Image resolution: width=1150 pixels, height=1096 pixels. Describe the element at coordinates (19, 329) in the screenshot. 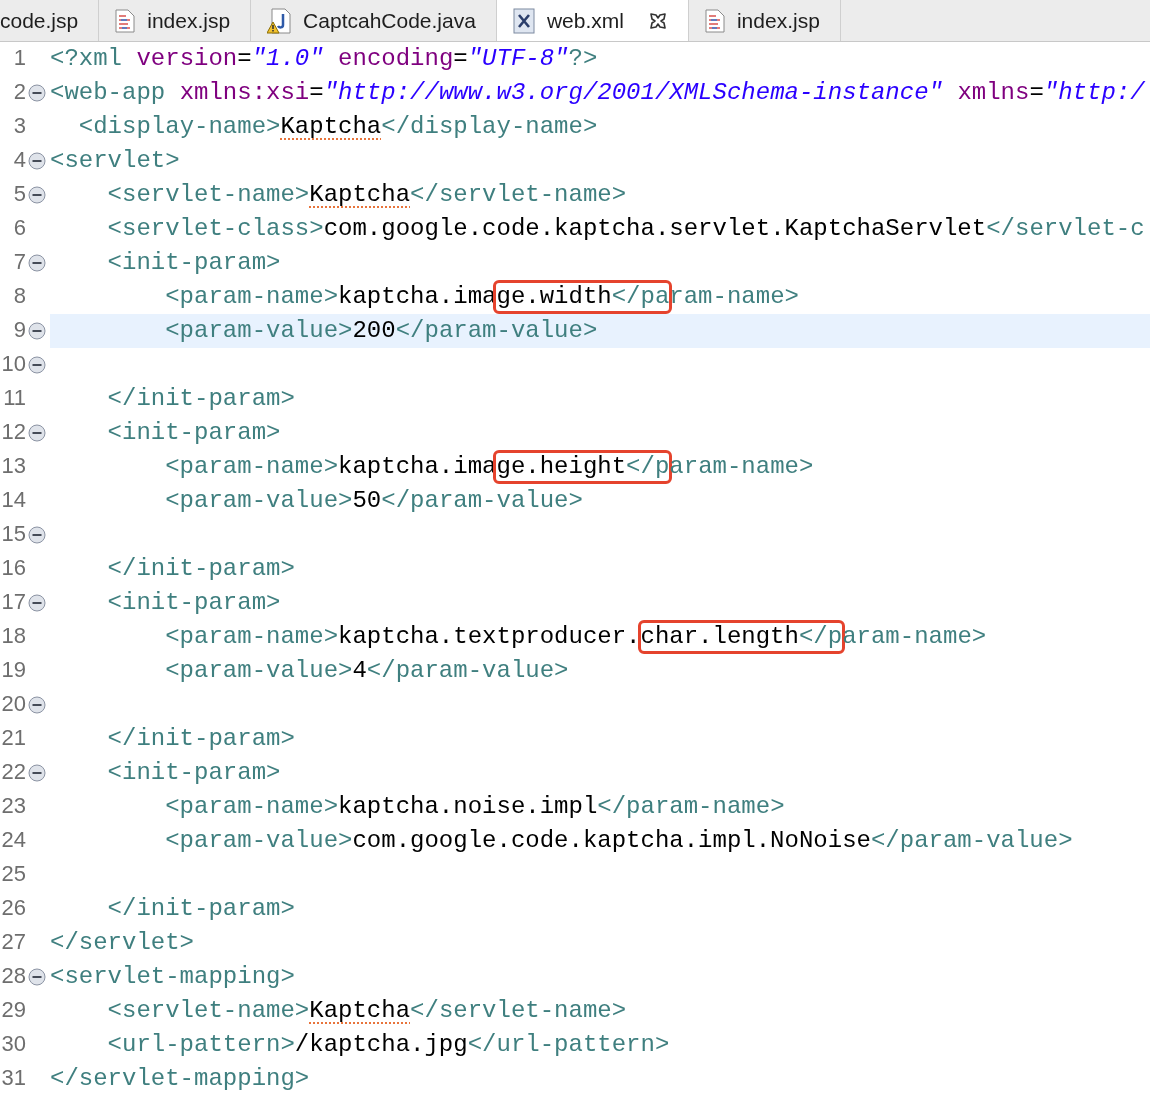

I see `line-number: 9` at that location.